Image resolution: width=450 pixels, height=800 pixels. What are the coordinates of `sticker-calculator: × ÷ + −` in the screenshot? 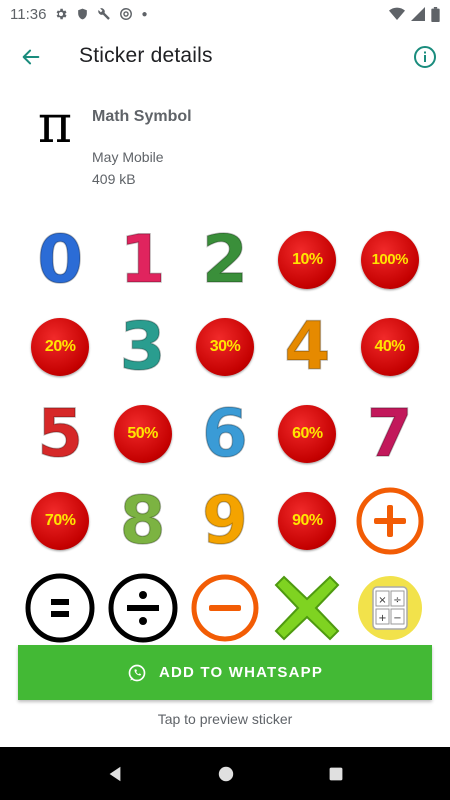 It's located at (390, 606).